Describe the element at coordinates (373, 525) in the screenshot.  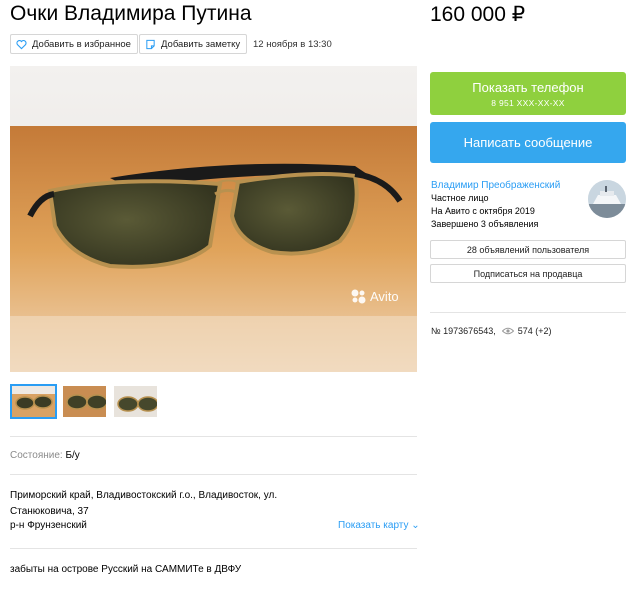
I see `show-map-label: Показать карту` at that location.